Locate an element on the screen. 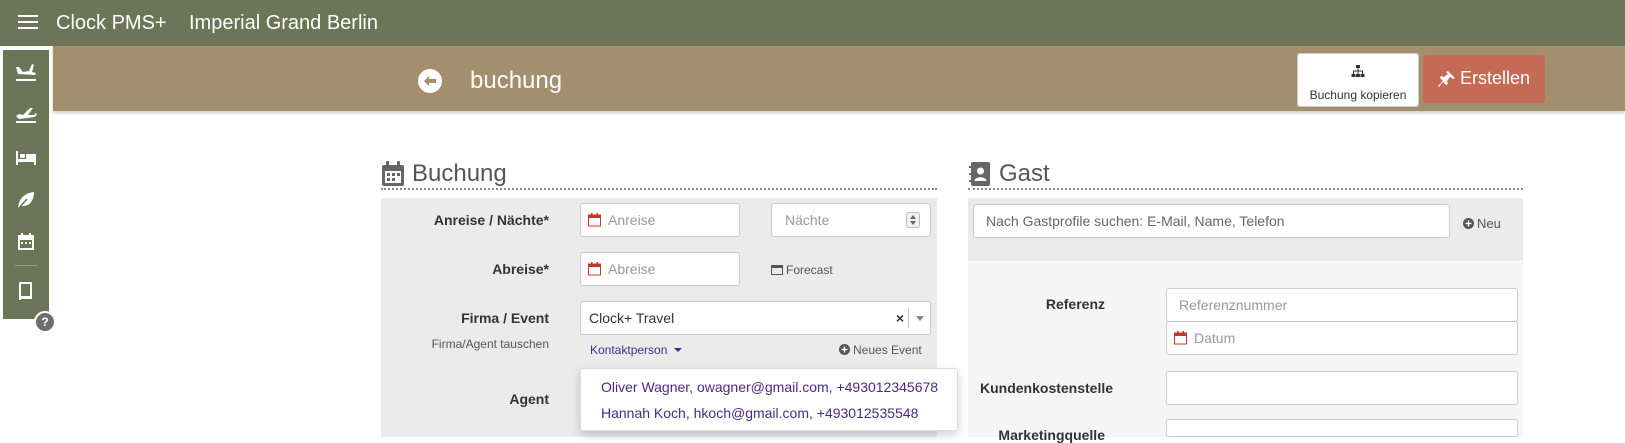 This screenshot has height=443, width=1625. top-bar: Clock PMS+ Imperial Grand Berlin is located at coordinates (812, 23).